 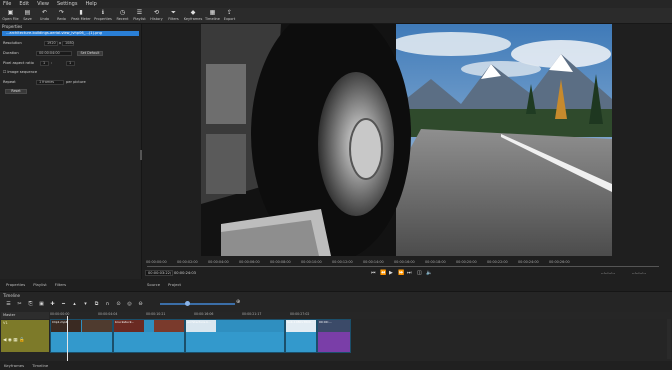 I want to click on lift-icon: ▴, so click(x=74, y=304).